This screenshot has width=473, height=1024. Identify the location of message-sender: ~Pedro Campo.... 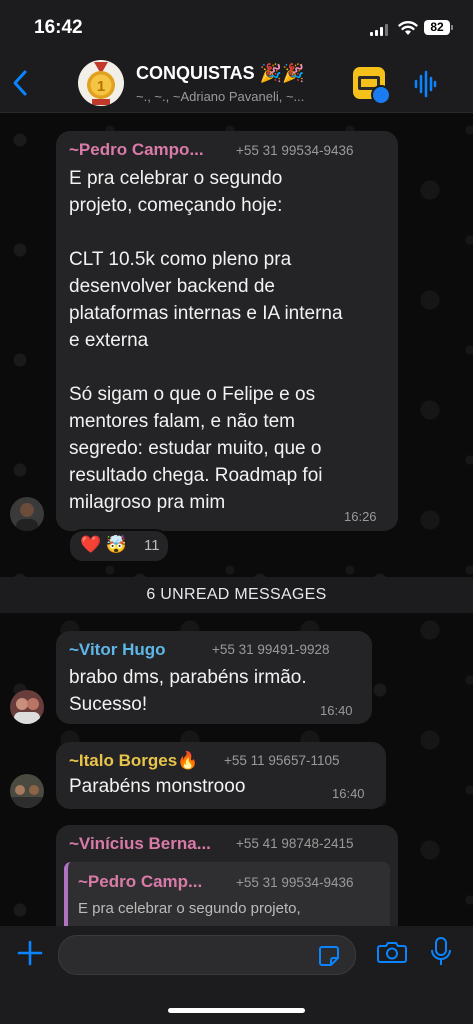
(136, 150).